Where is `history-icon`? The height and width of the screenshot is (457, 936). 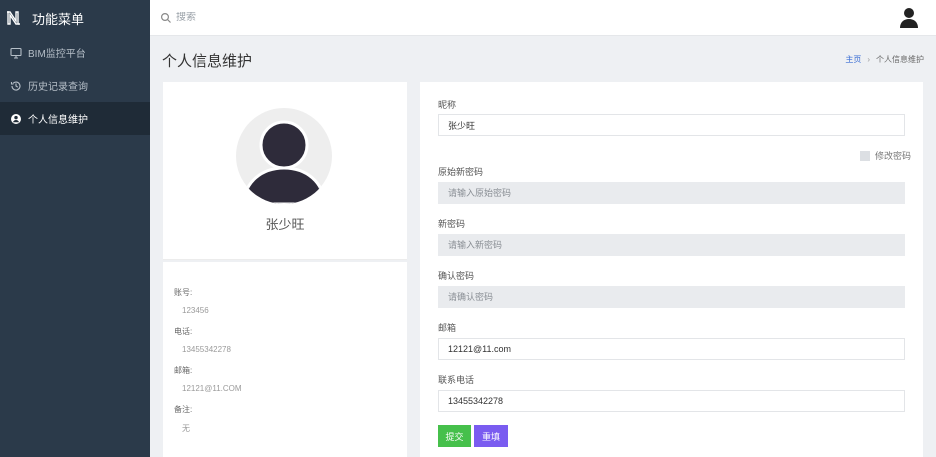
history-icon is located at coordinates (16, 86).